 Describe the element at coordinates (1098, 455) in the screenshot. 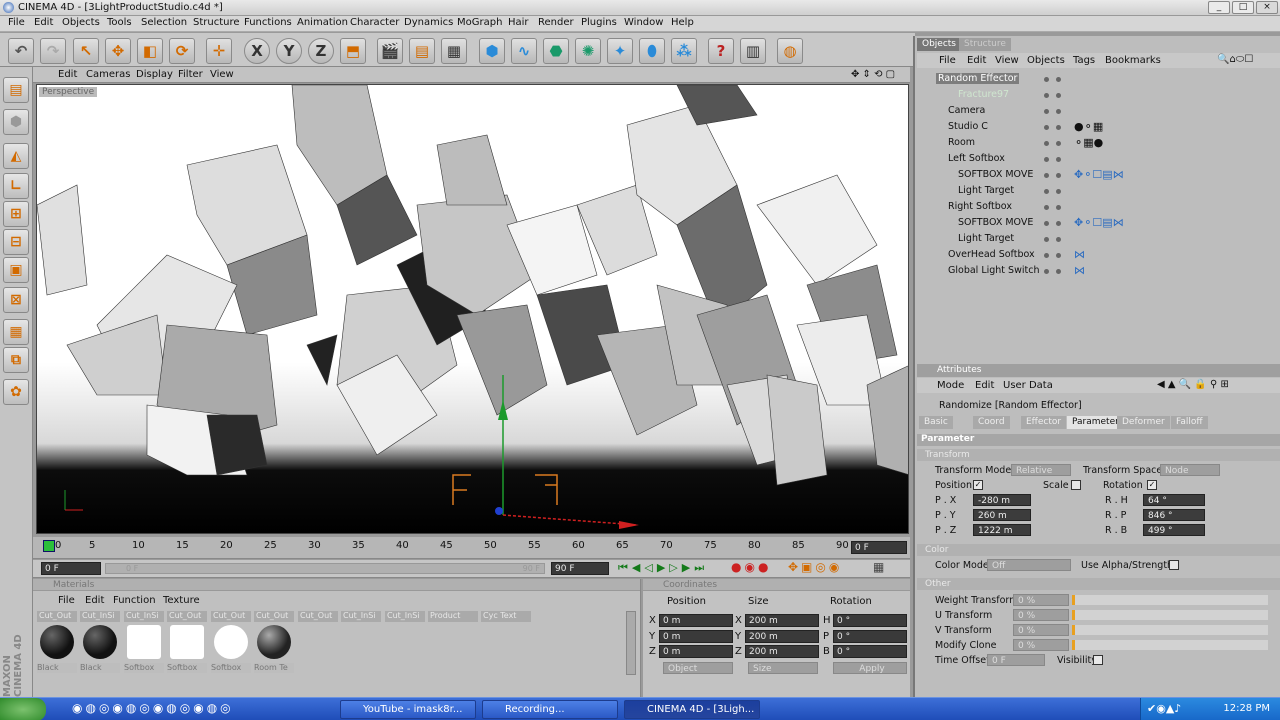

I see `transform-section-header: Transform` at that location.